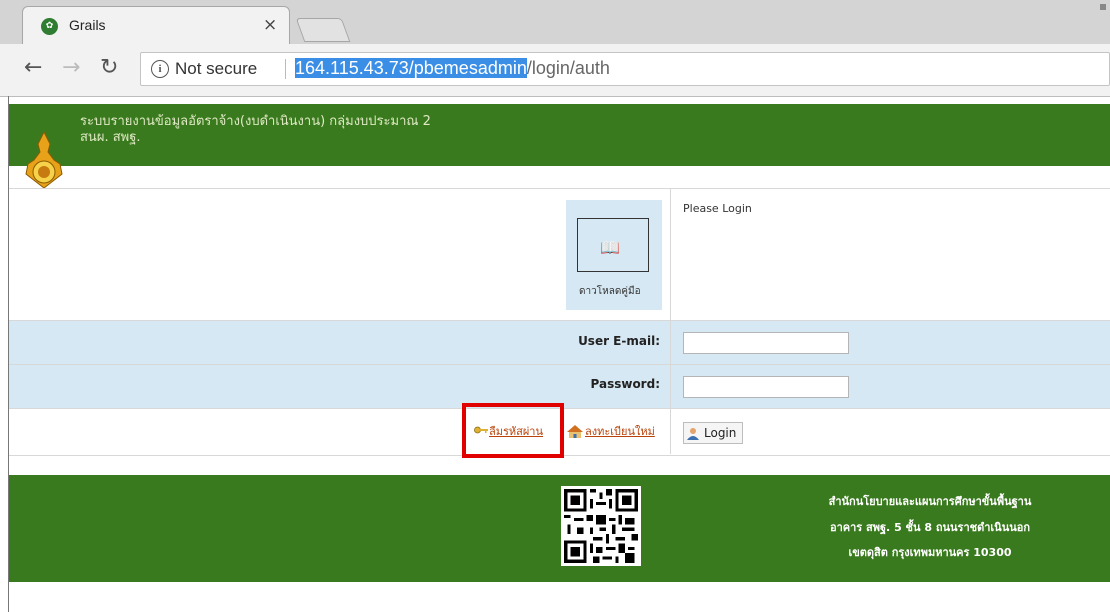  What do you see at coordinates (601, 526) in the screenshot?
I see `qr-code-icon` at bounding box center [601, 526].